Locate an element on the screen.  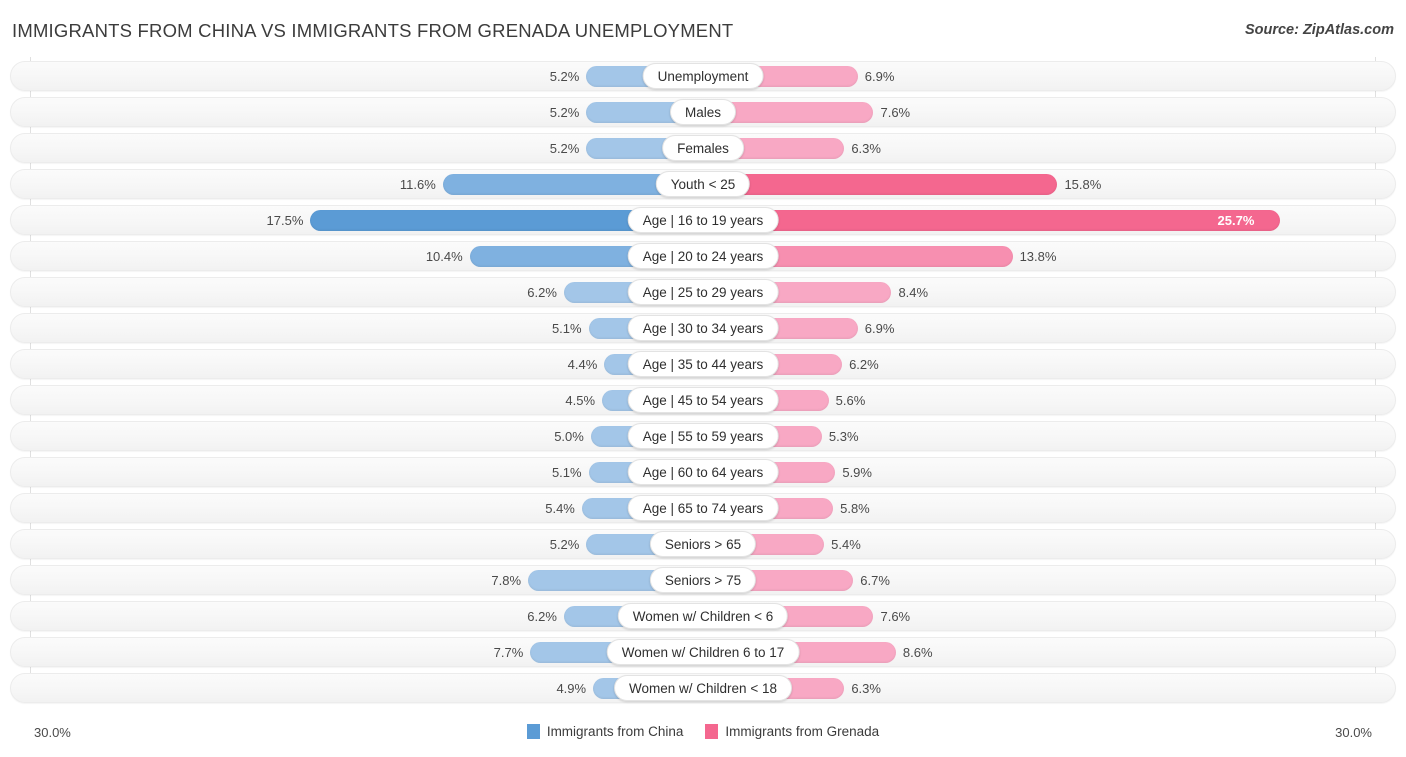
bar-row: 5.2% 5.4% Seniors > 65 is located at coordinates (703, 544).